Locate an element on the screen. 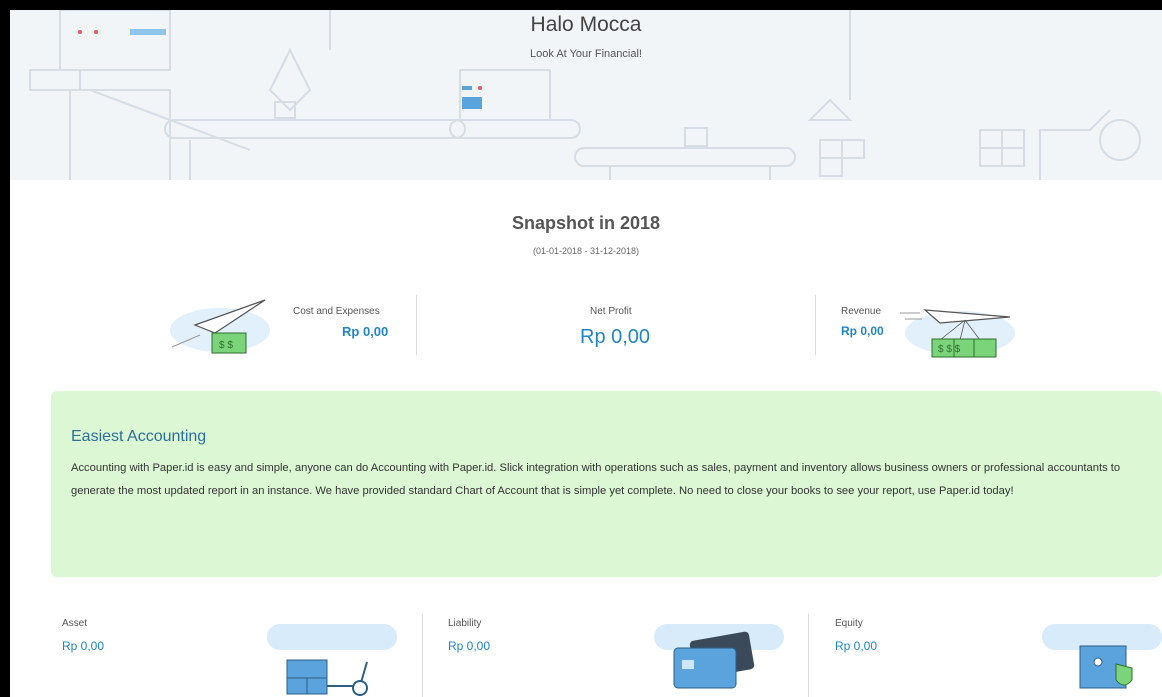  safe-shield-icon is located at coordinates (1102, 656).